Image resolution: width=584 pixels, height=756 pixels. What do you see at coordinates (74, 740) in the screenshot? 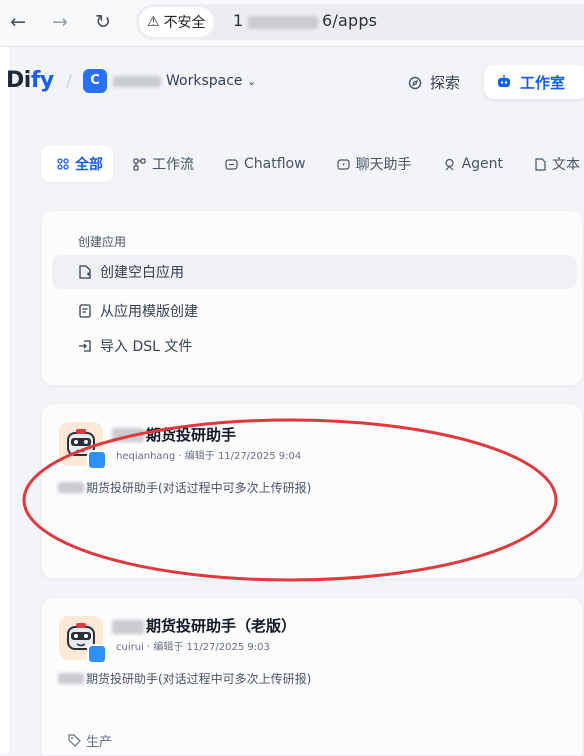
I see `tag-icon` at bounding box center [74, 740].